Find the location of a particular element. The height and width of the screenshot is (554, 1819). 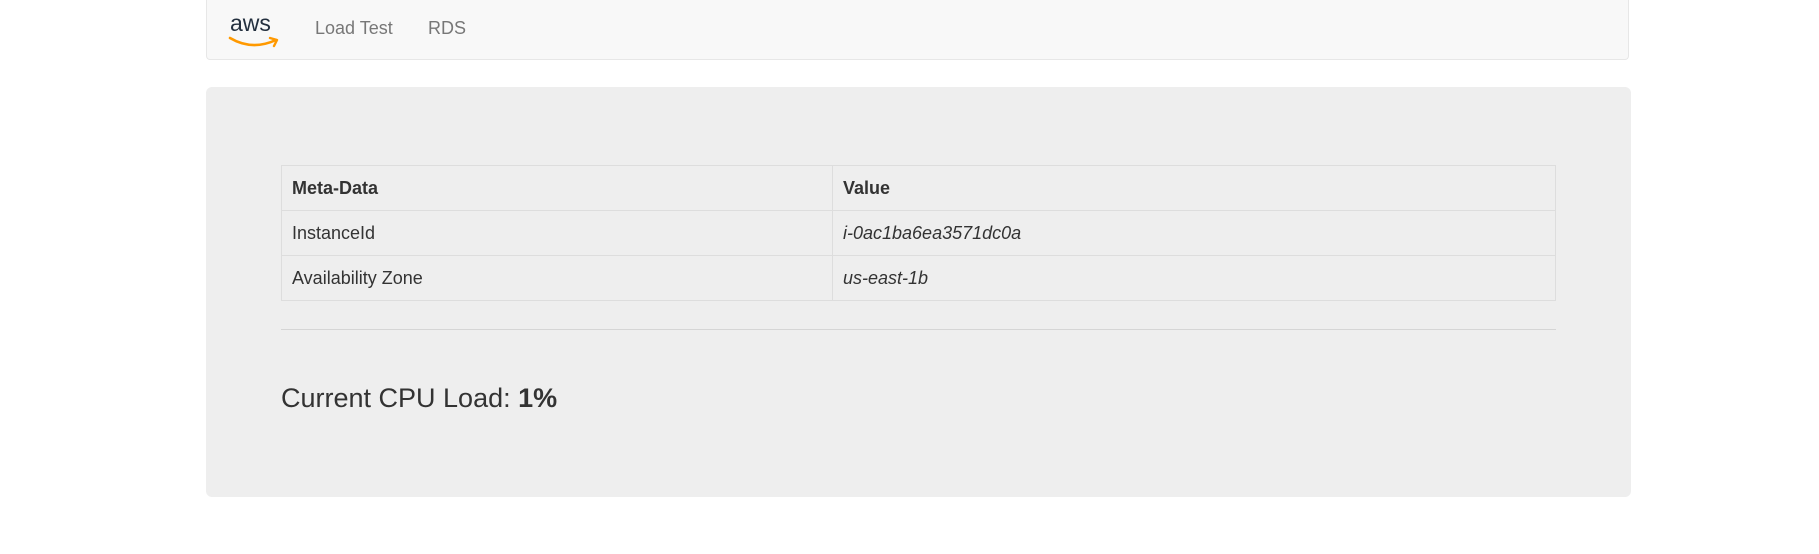

cpu-load-readout: Current CPU Load: 1% is located at coordinates (419, 398).